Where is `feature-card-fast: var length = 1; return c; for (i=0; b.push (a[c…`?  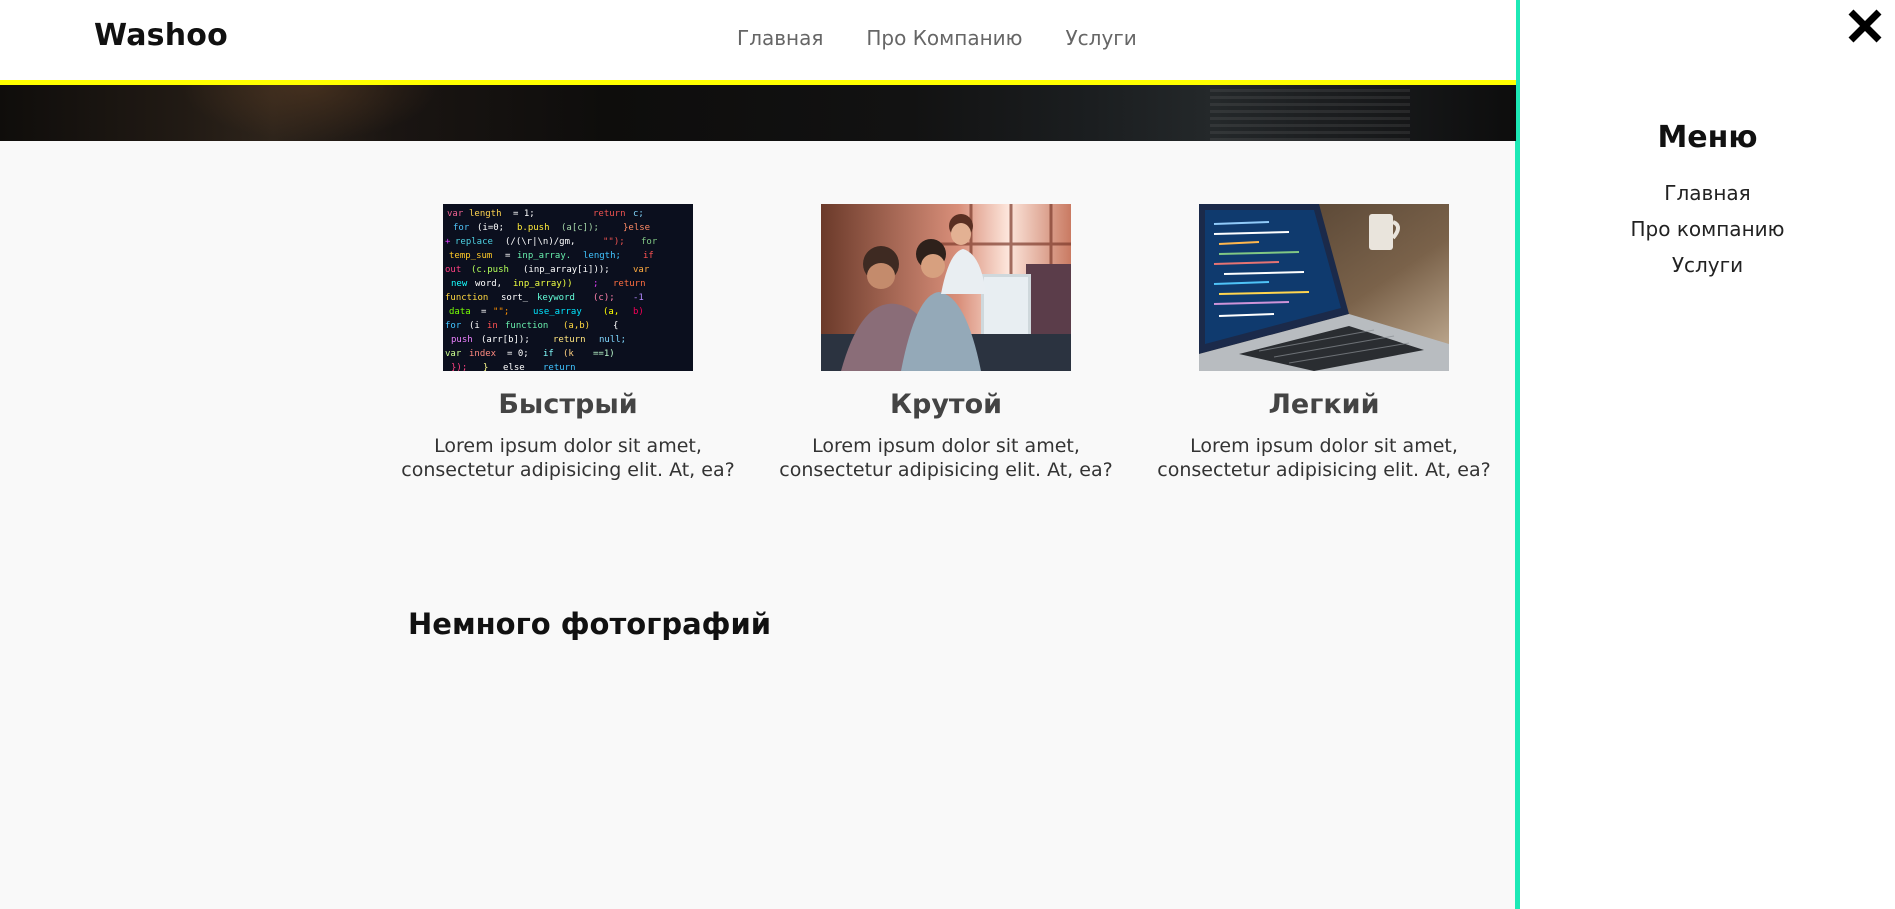 feature-card-fast: var length = 1; return c; for (i=0; b.push (a[c… is located at coordinates (568, 343).